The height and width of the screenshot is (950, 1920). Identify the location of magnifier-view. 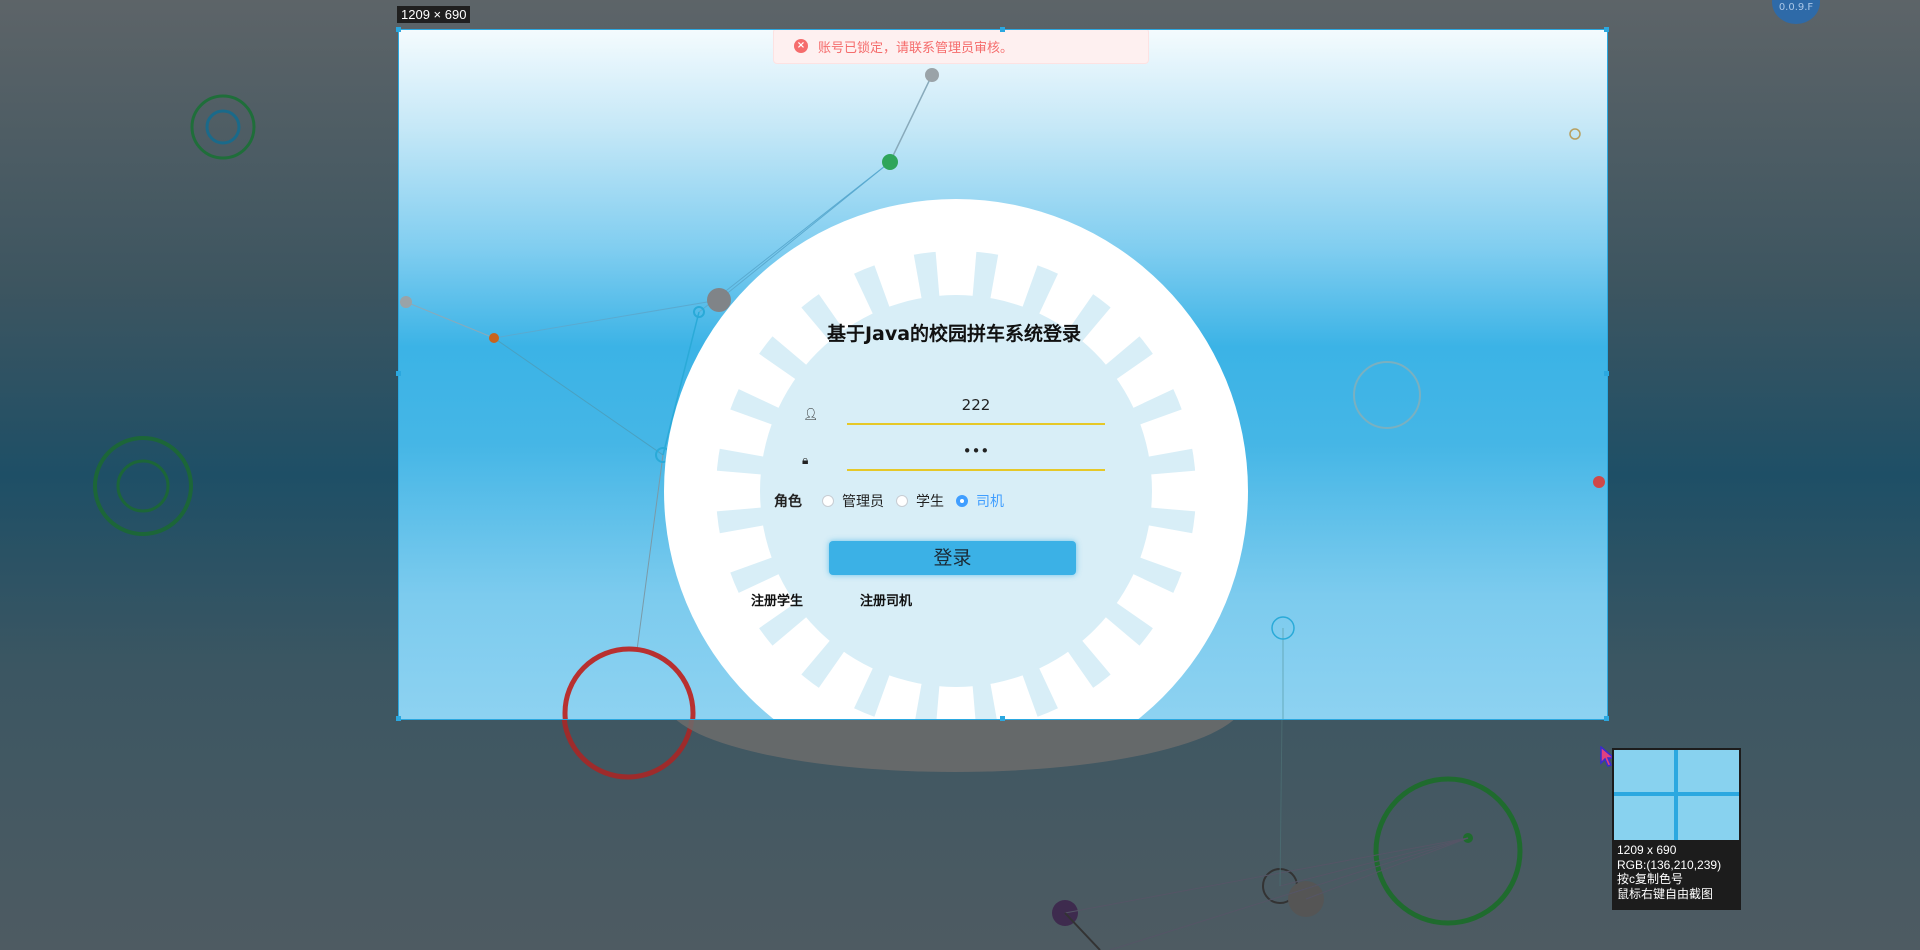
(1676, 795).